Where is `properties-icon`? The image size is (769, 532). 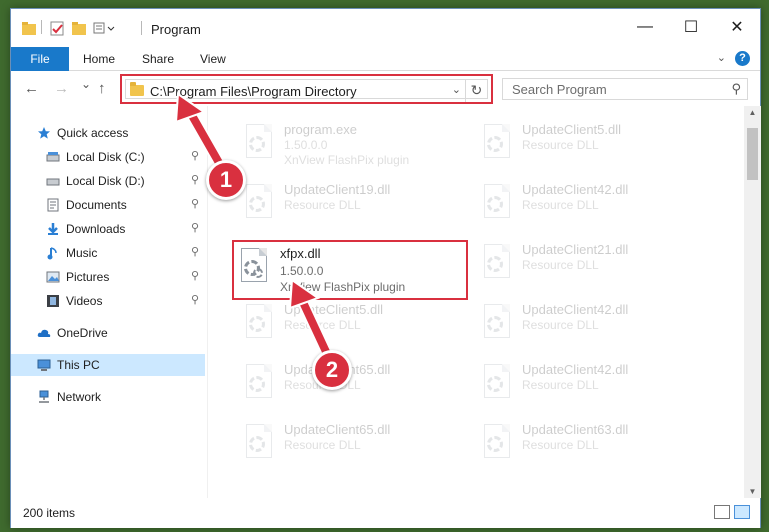 properties-icon is located at coordinates (57, 28).